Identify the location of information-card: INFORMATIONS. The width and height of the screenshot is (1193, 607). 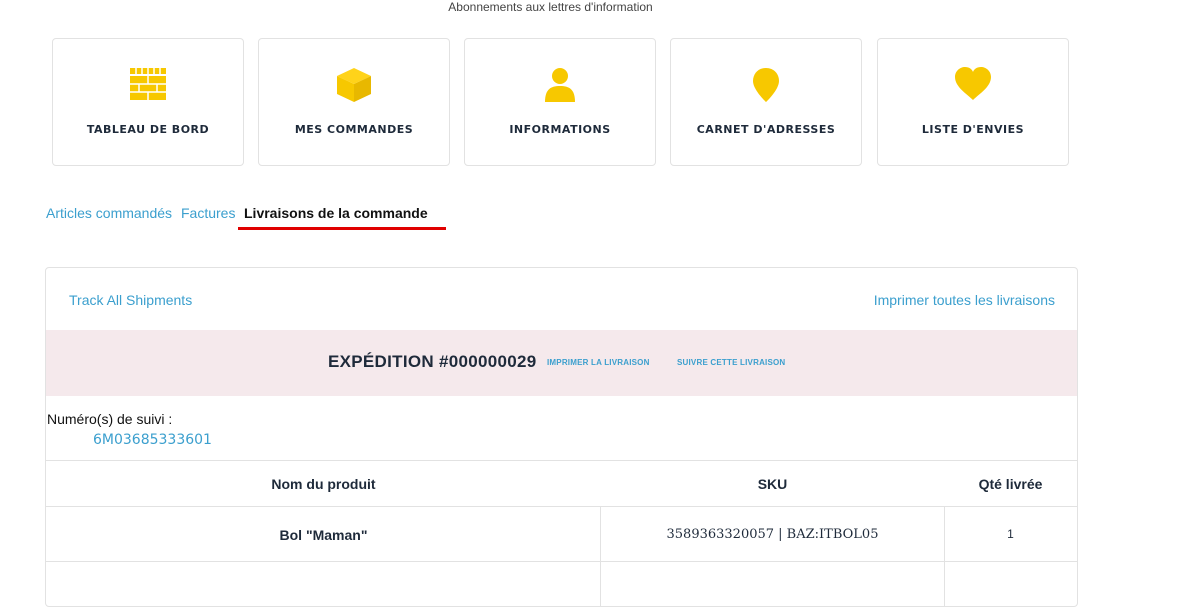
(560, 102).